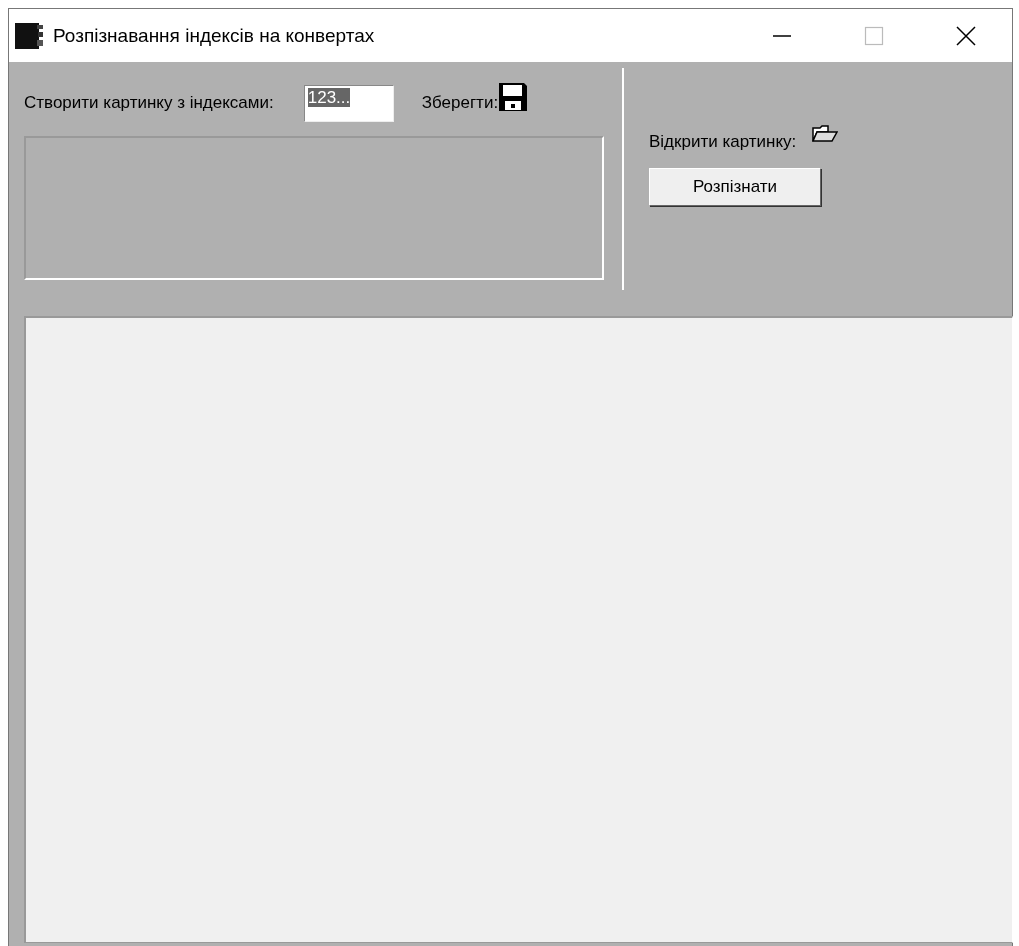 The image size is (1019, 946). Describe the element at coordinates (874, 35) in the screenshot. I see `maximize-icon` at that location.